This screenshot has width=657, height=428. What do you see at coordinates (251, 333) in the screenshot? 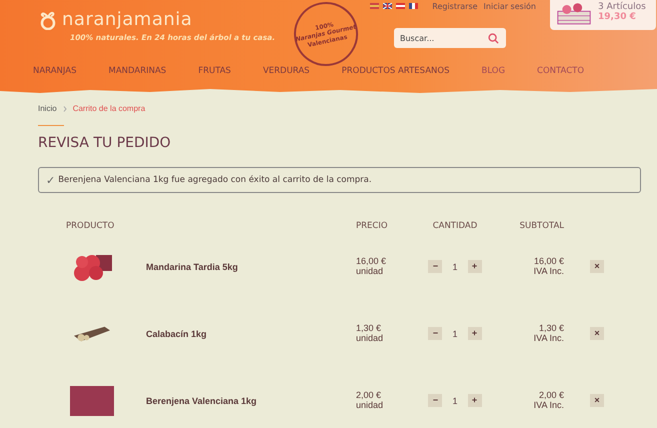
I see `product-name: Calabacín 1kg` at bounding box center [251, 333].